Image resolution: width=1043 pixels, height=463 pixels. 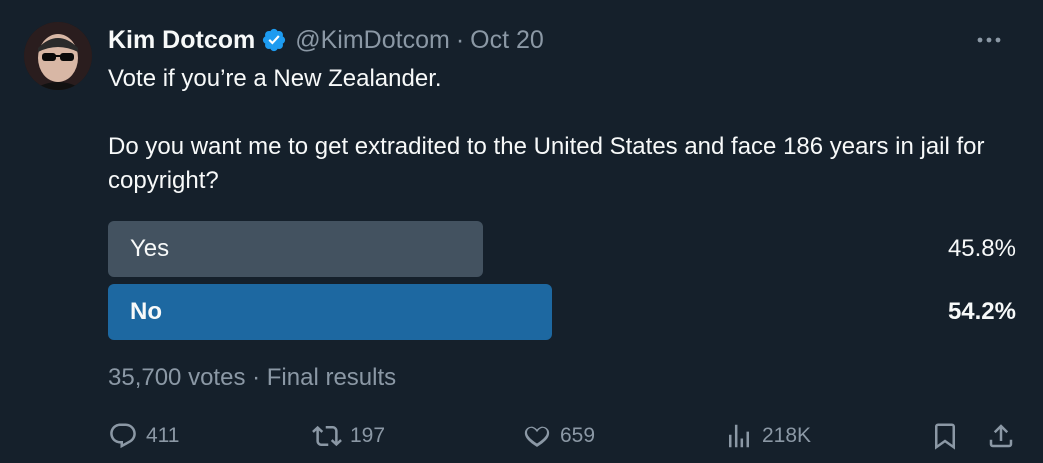 I want to click on poll-option-yes: Yes 45.8%, so click(x=563, y=249).